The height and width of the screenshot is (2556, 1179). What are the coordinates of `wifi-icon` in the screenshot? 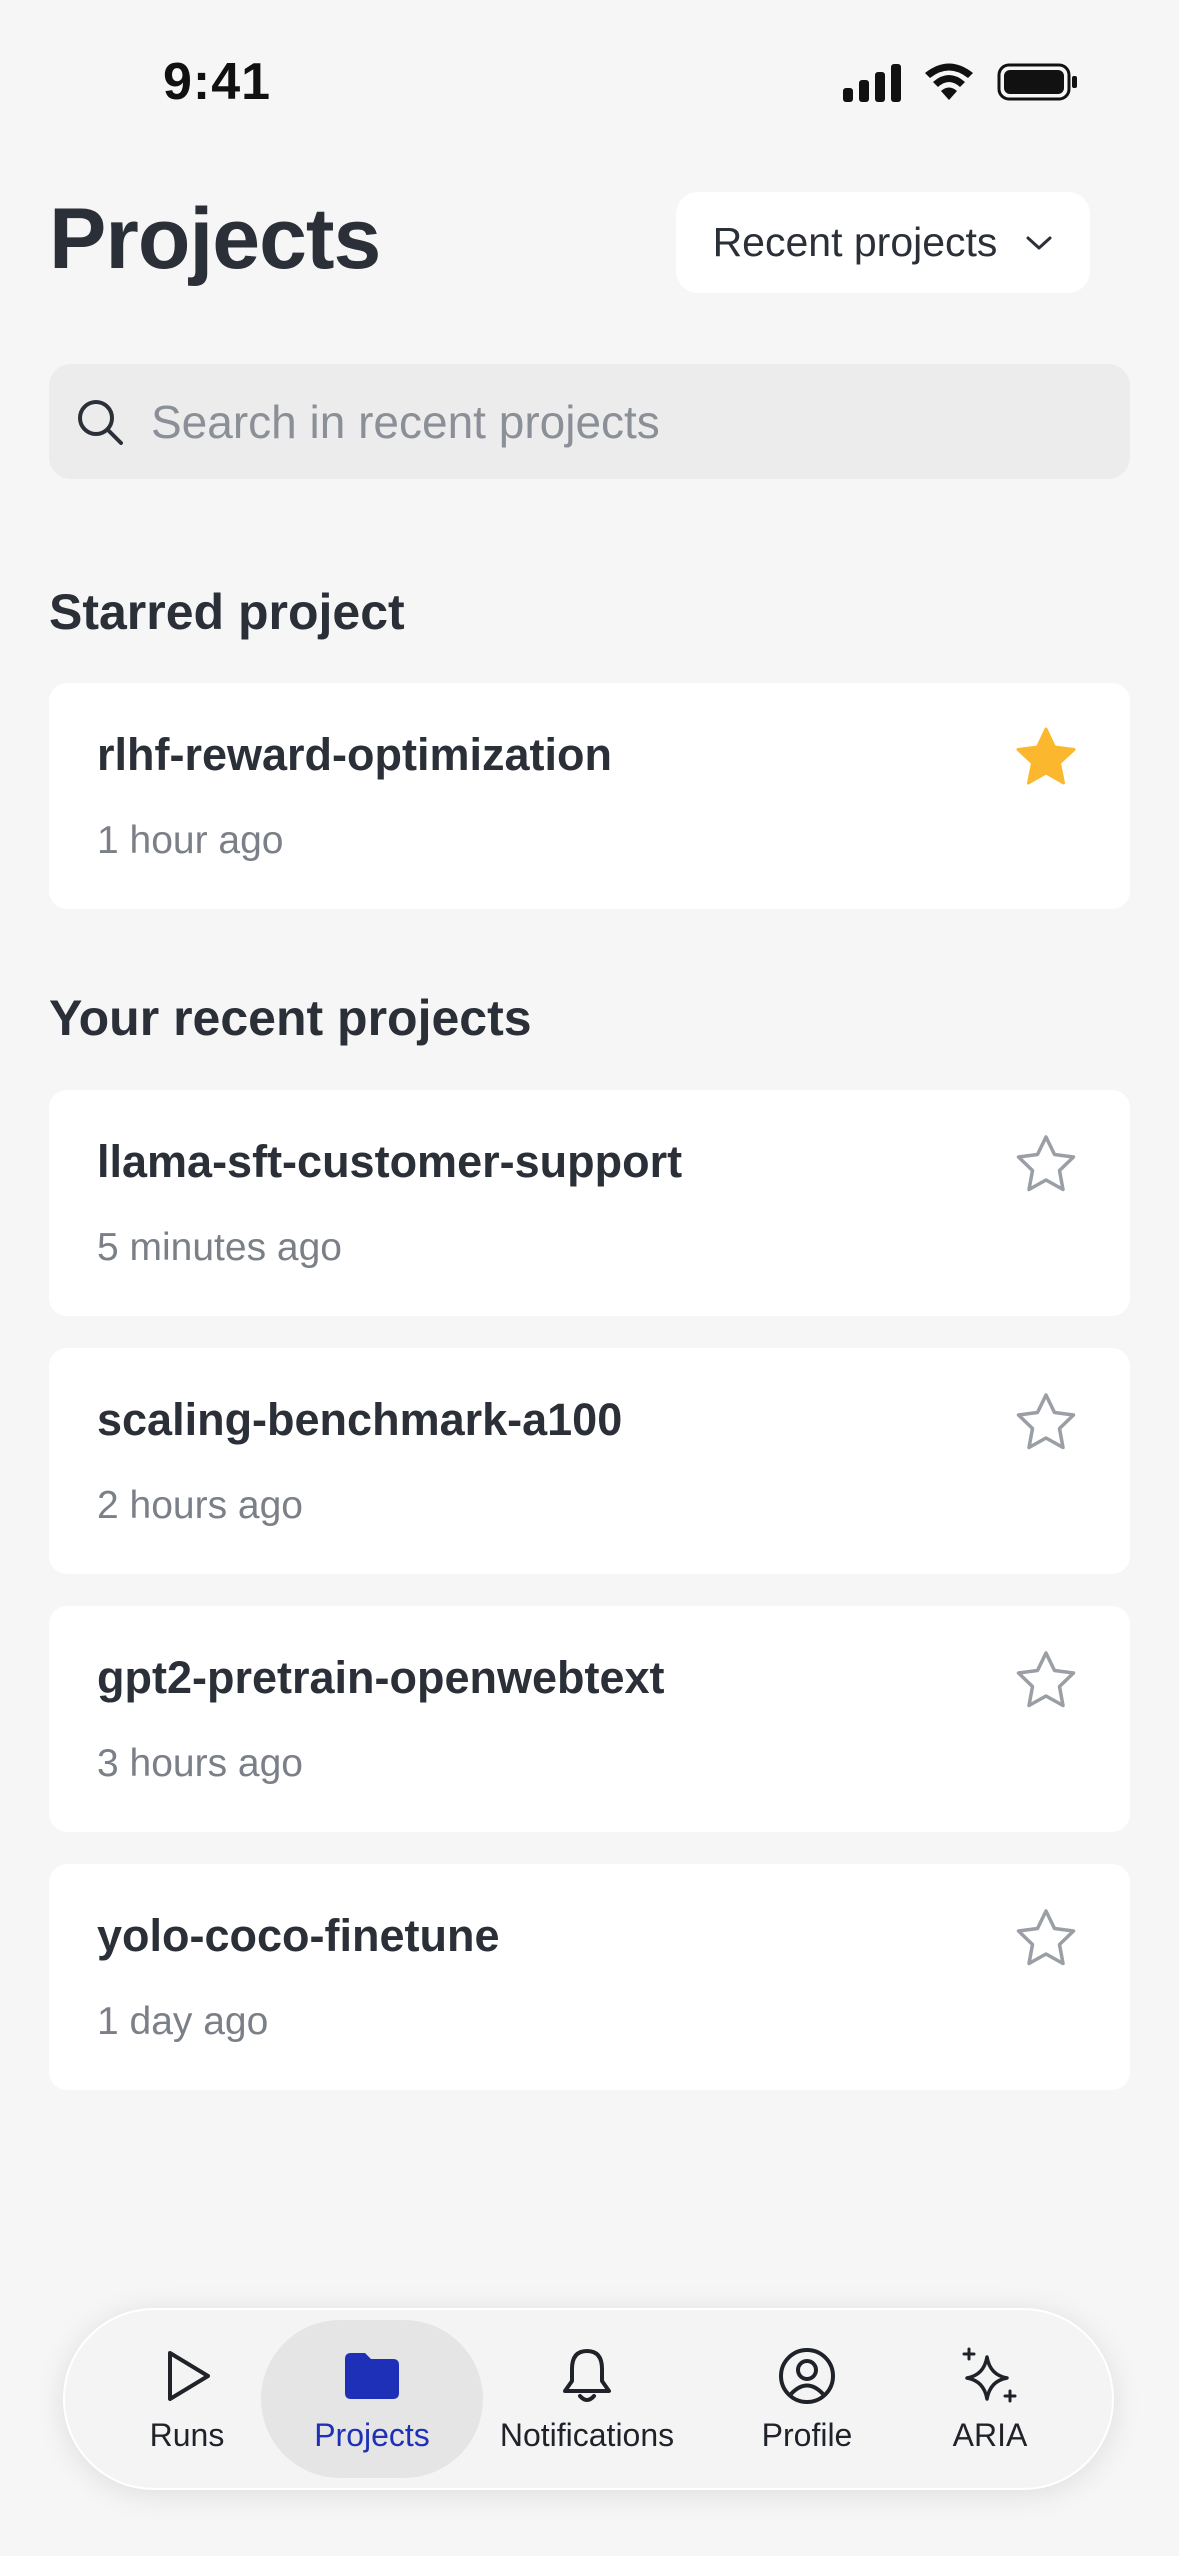 It's located at (949, 81).